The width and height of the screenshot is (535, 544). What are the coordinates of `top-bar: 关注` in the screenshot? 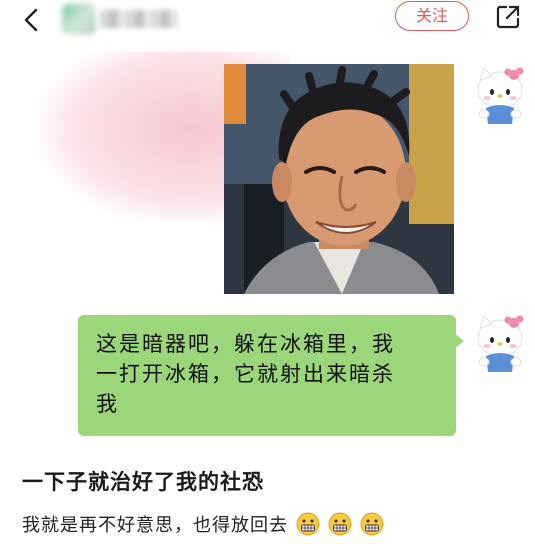 It's located at (267, 20).